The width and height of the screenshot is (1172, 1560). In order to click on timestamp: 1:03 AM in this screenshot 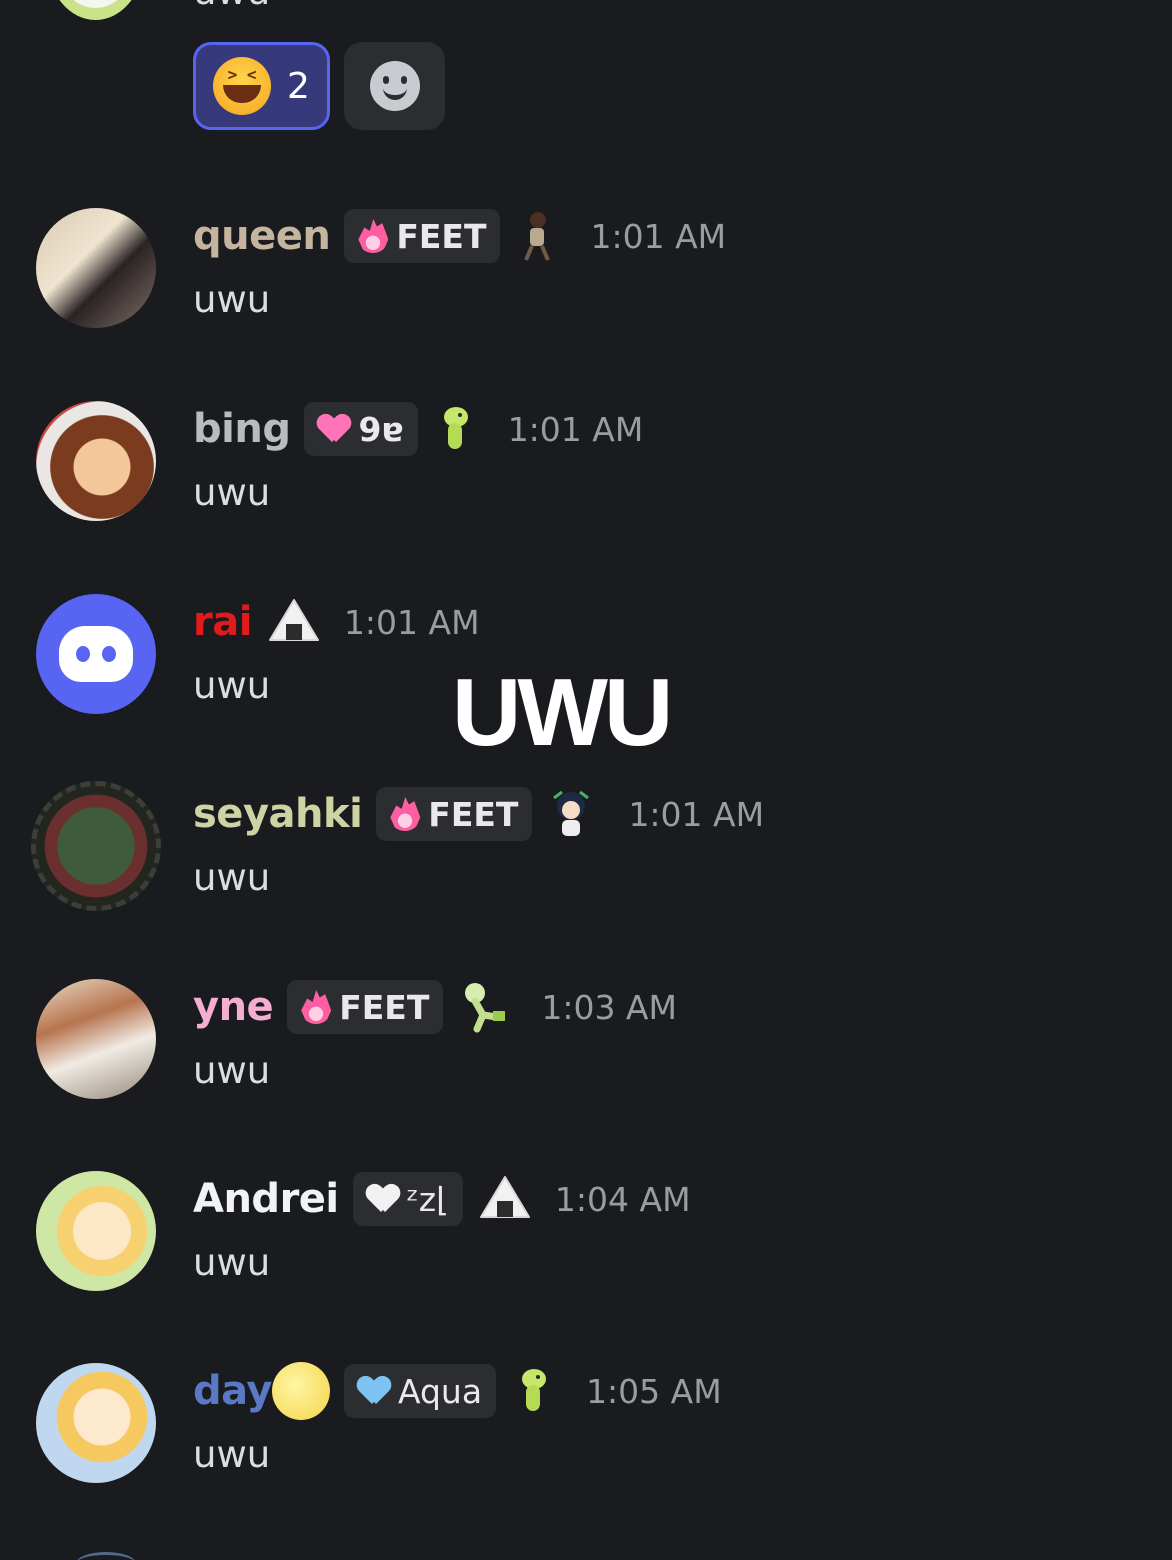, I will do `click(609, 1007)`.